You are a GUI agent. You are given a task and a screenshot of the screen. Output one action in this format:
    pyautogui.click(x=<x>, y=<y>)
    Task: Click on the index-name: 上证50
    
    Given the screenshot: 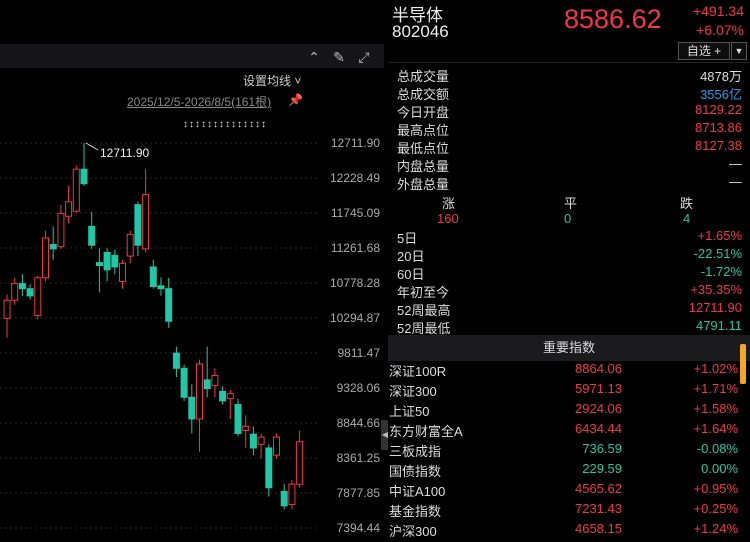 What is the action you would take?
    pyautogui.click(x=409, y=411)
    